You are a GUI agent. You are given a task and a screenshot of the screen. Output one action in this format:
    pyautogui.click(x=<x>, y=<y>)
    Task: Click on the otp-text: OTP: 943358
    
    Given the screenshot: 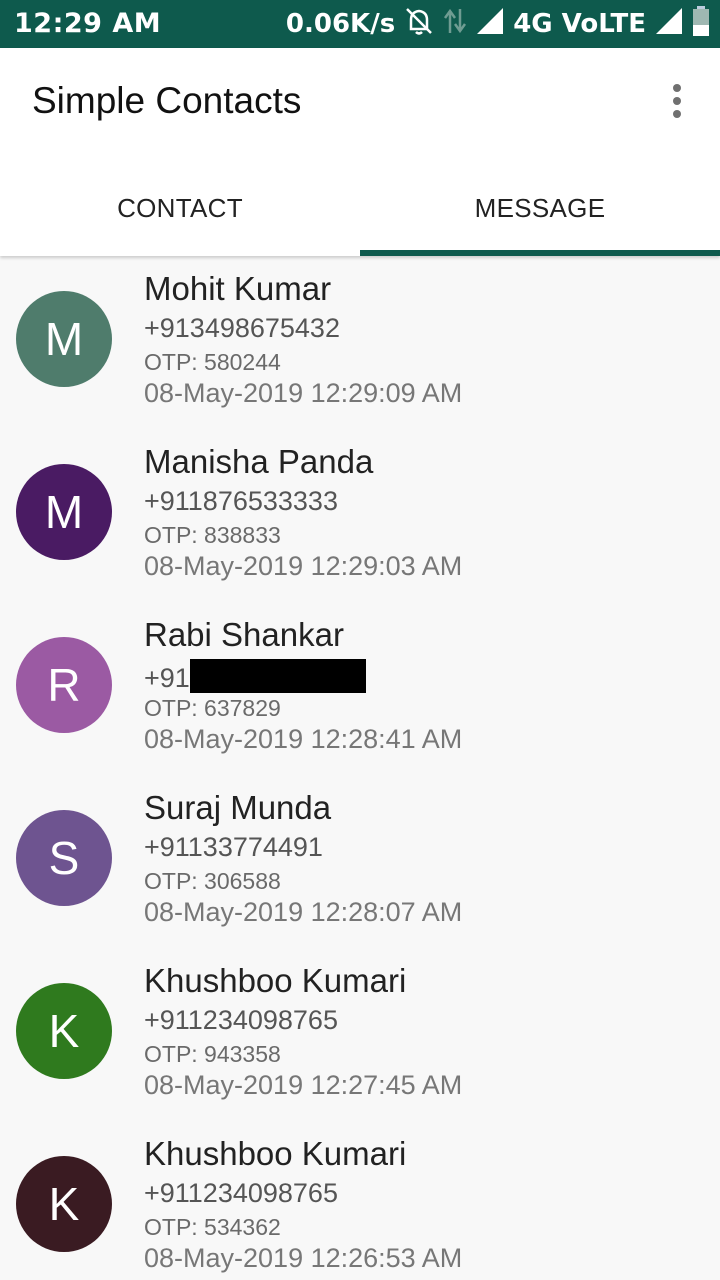 What is the action you would take?
    pyautogui.click(x=212, y=1054)
    